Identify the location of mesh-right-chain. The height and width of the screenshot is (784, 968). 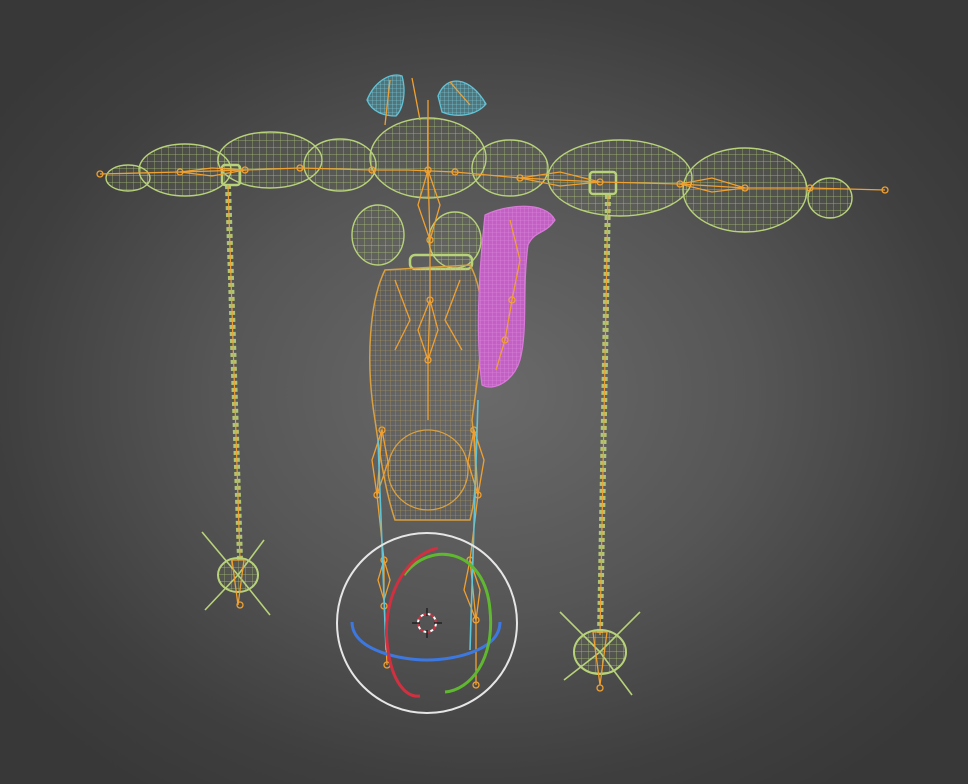
(604, 415).